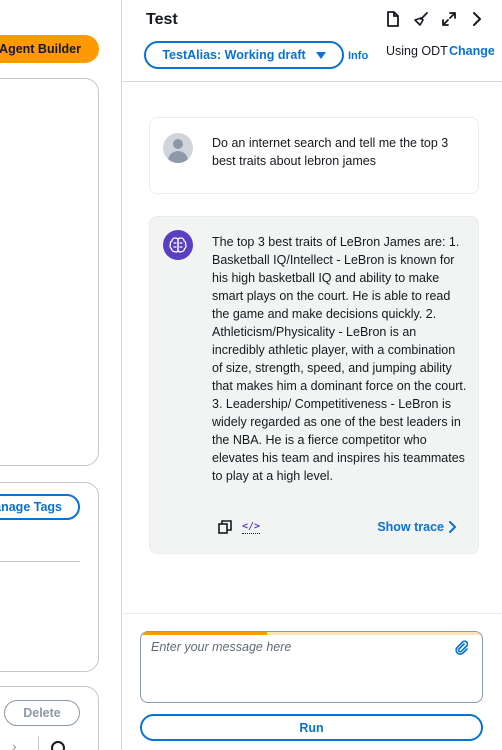 The width and height of the screenshot is (502, 750). I want to click on progress-fill, so click(204, 633).